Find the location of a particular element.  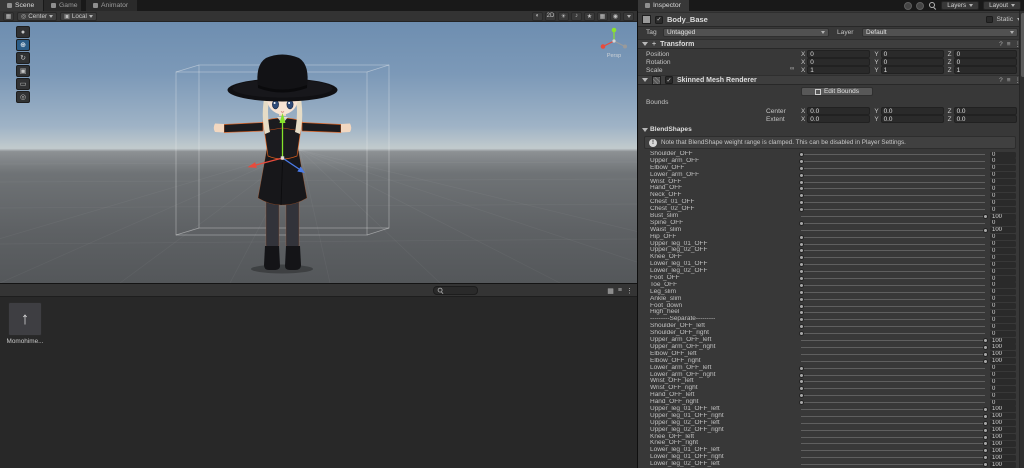

pivot-mode-dropdown: ◎ Center is located at coordinates (37, 16).